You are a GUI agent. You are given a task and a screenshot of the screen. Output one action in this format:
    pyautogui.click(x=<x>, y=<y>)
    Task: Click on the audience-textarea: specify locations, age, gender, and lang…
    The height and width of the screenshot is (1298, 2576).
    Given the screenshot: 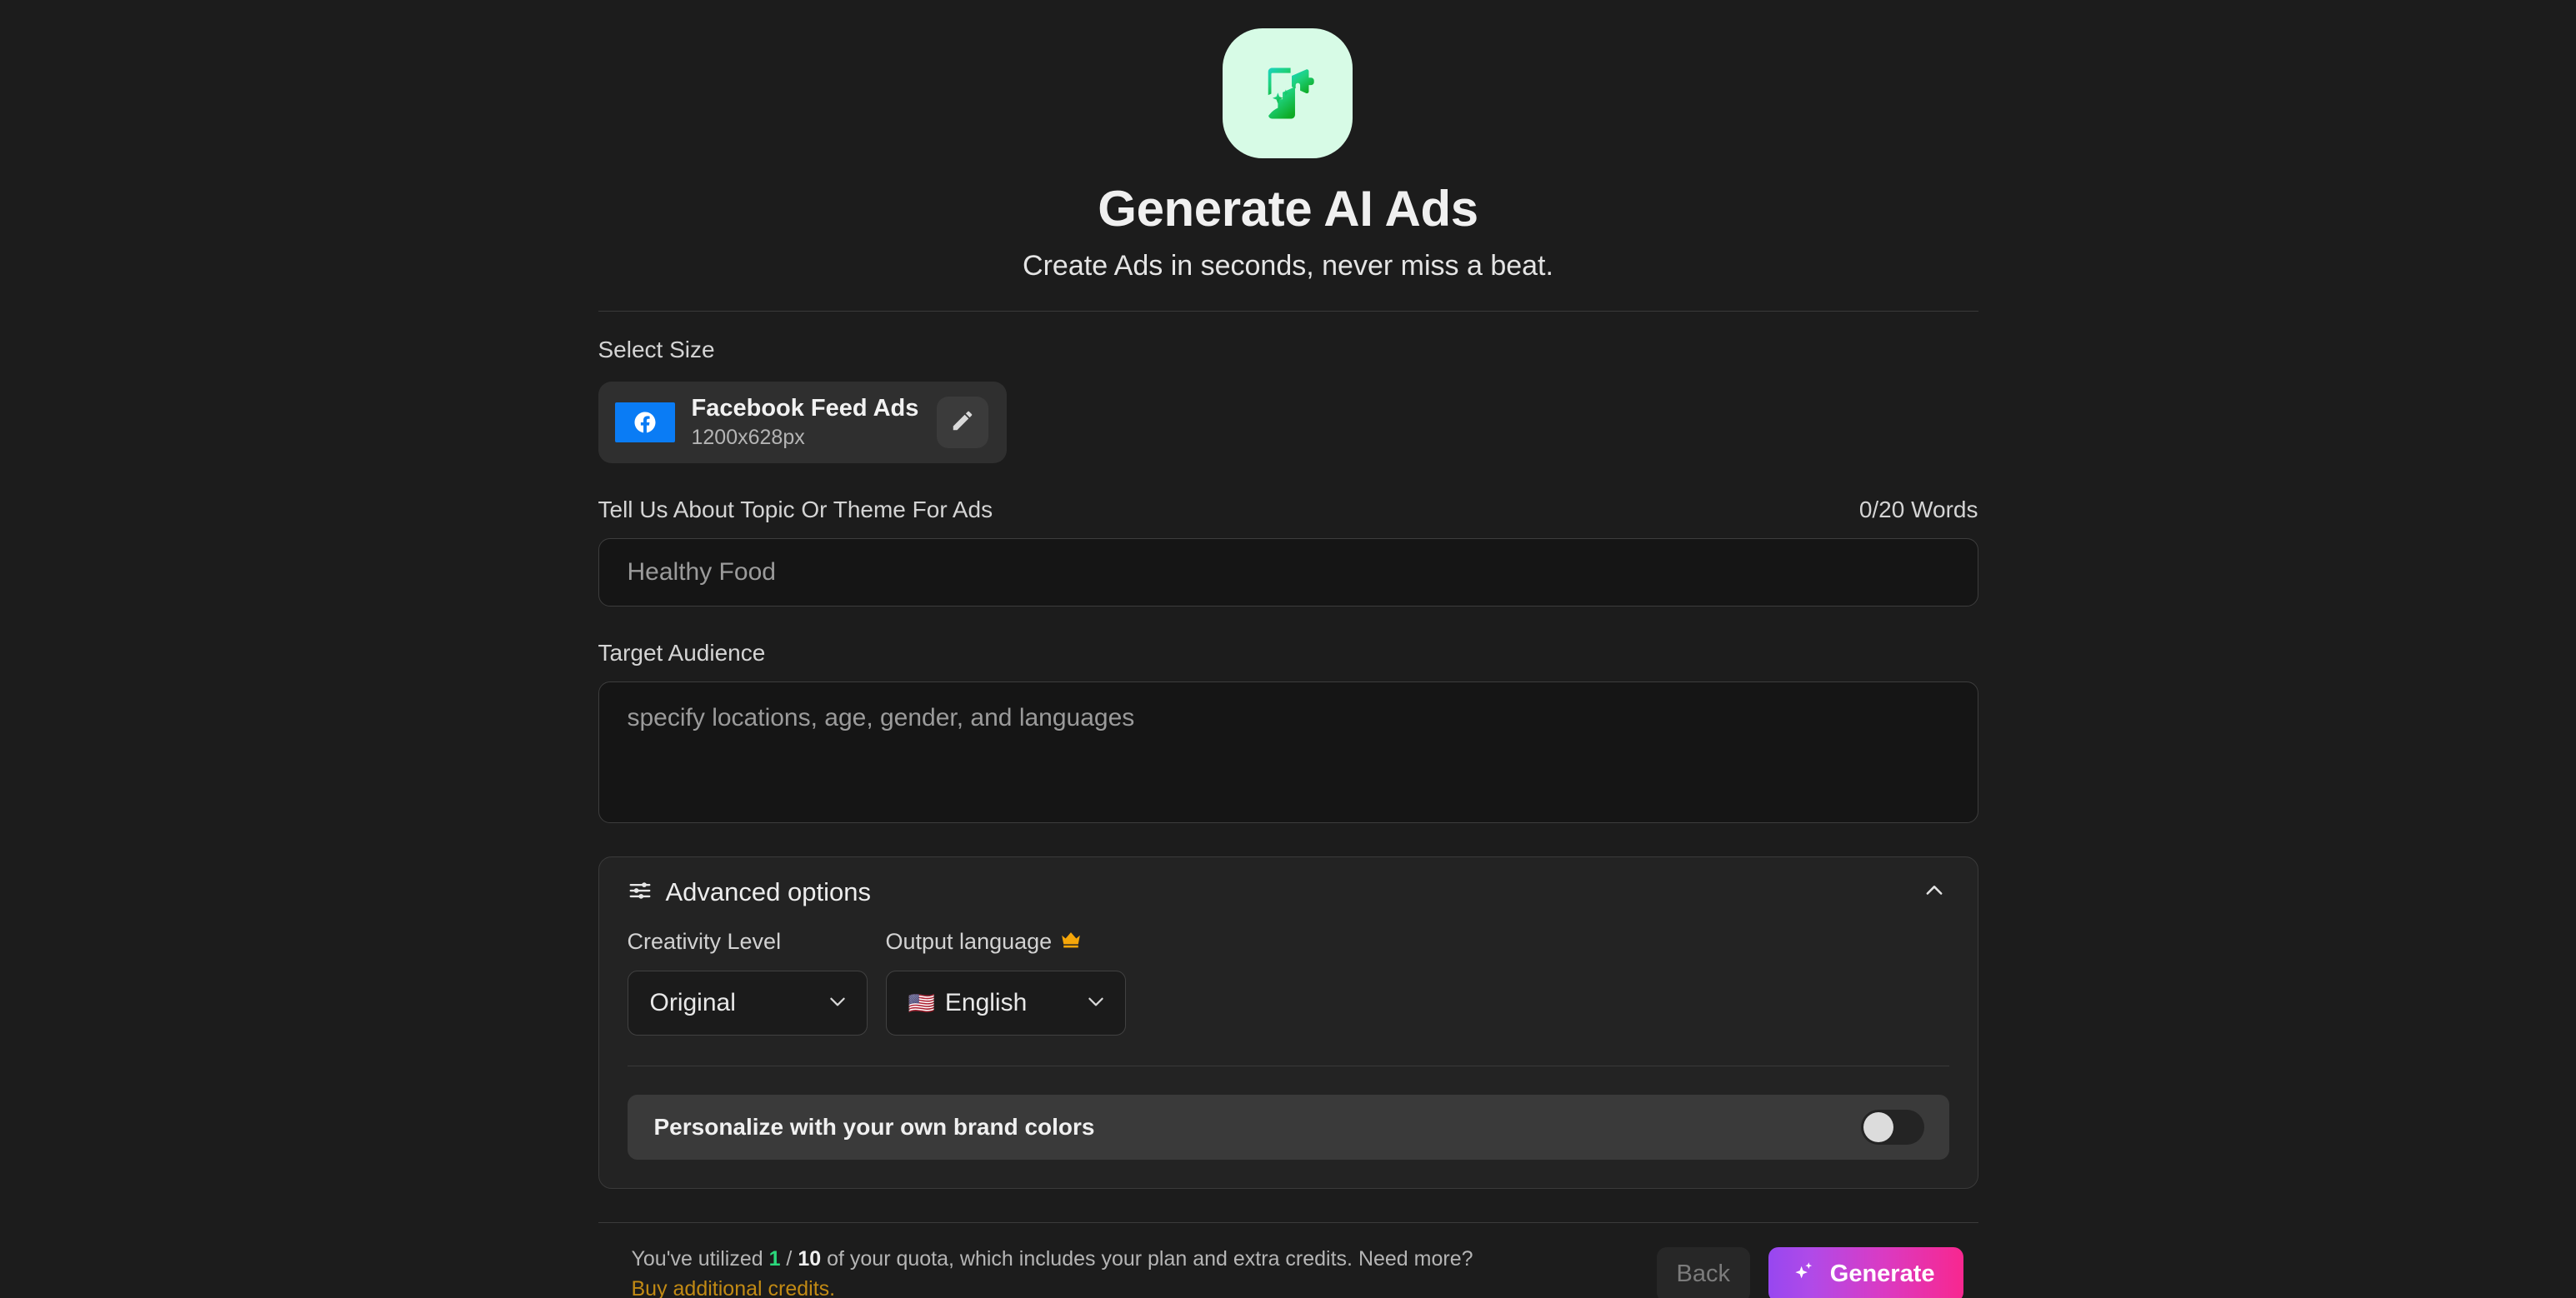 What is the action you would take?
    pyautogui.click(x=1288, y=752)
    